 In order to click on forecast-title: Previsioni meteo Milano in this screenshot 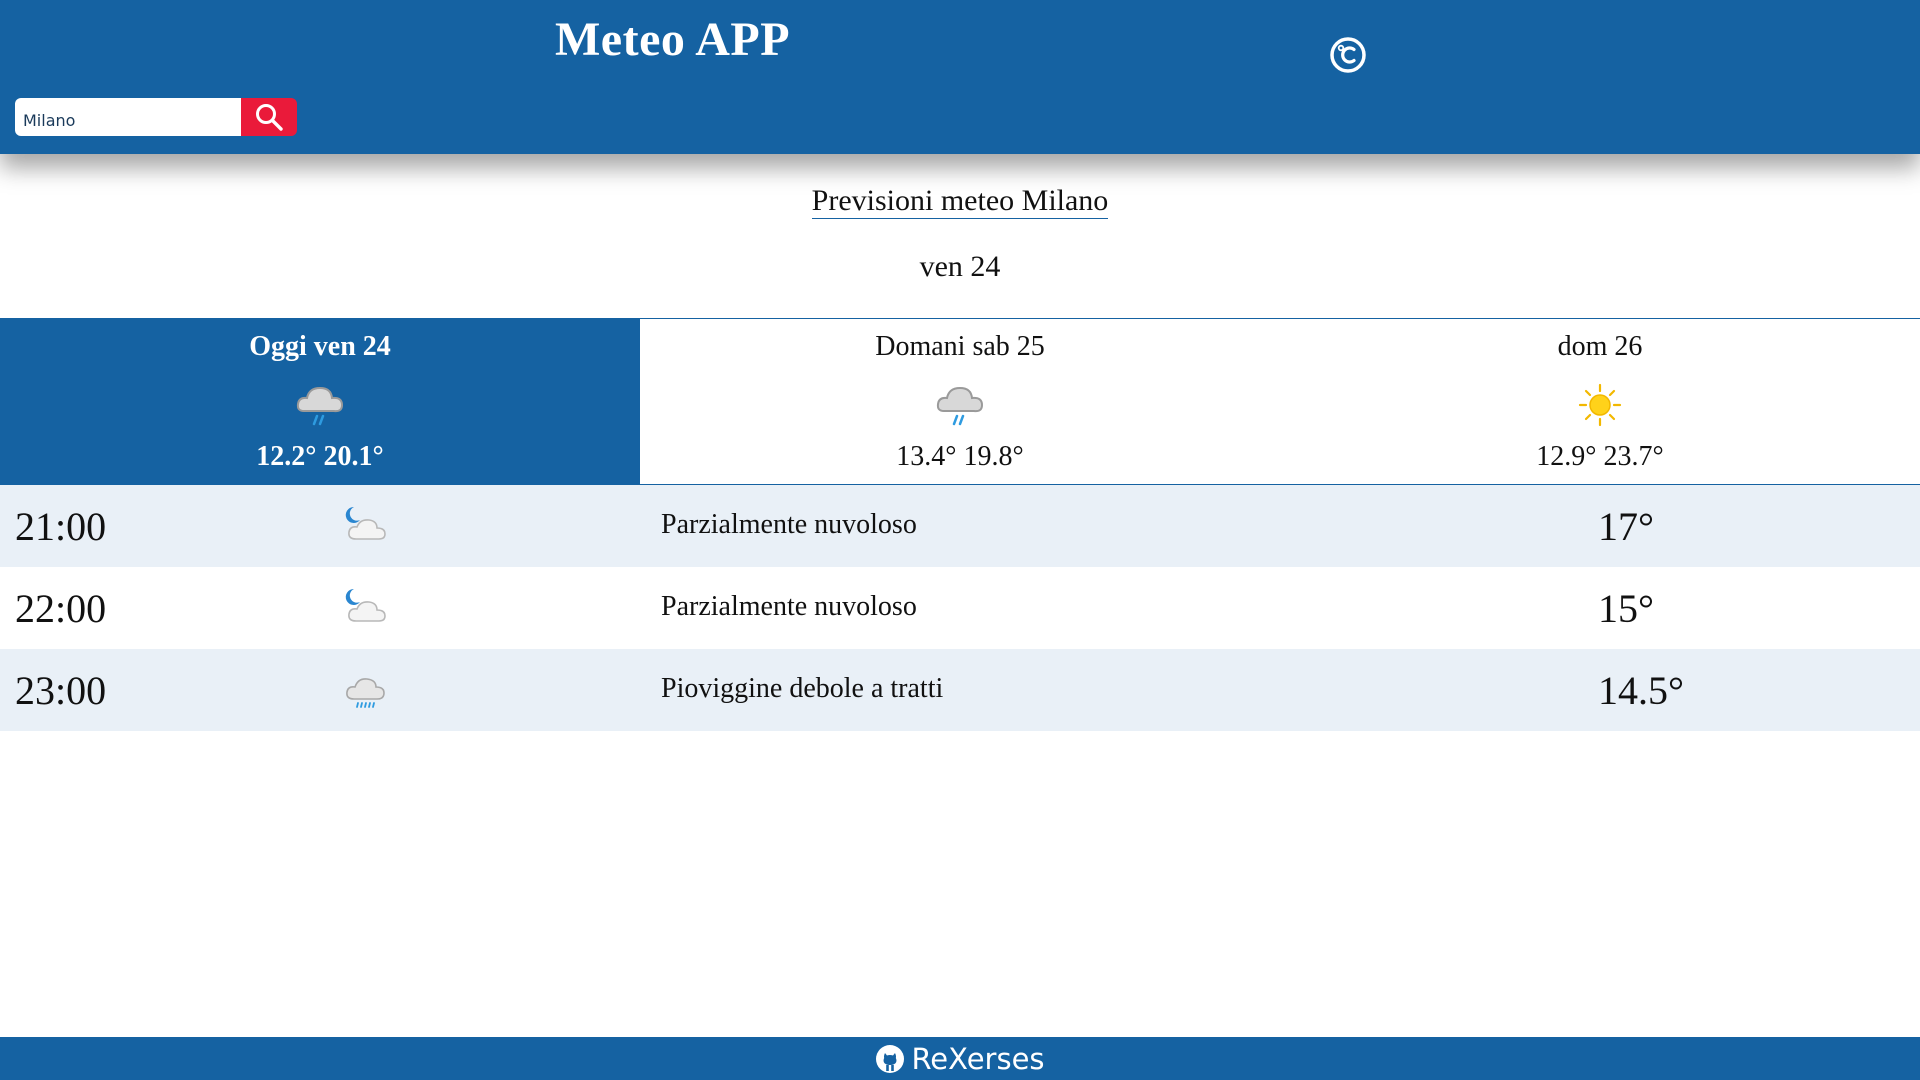, I will do `click(960, 201)`.